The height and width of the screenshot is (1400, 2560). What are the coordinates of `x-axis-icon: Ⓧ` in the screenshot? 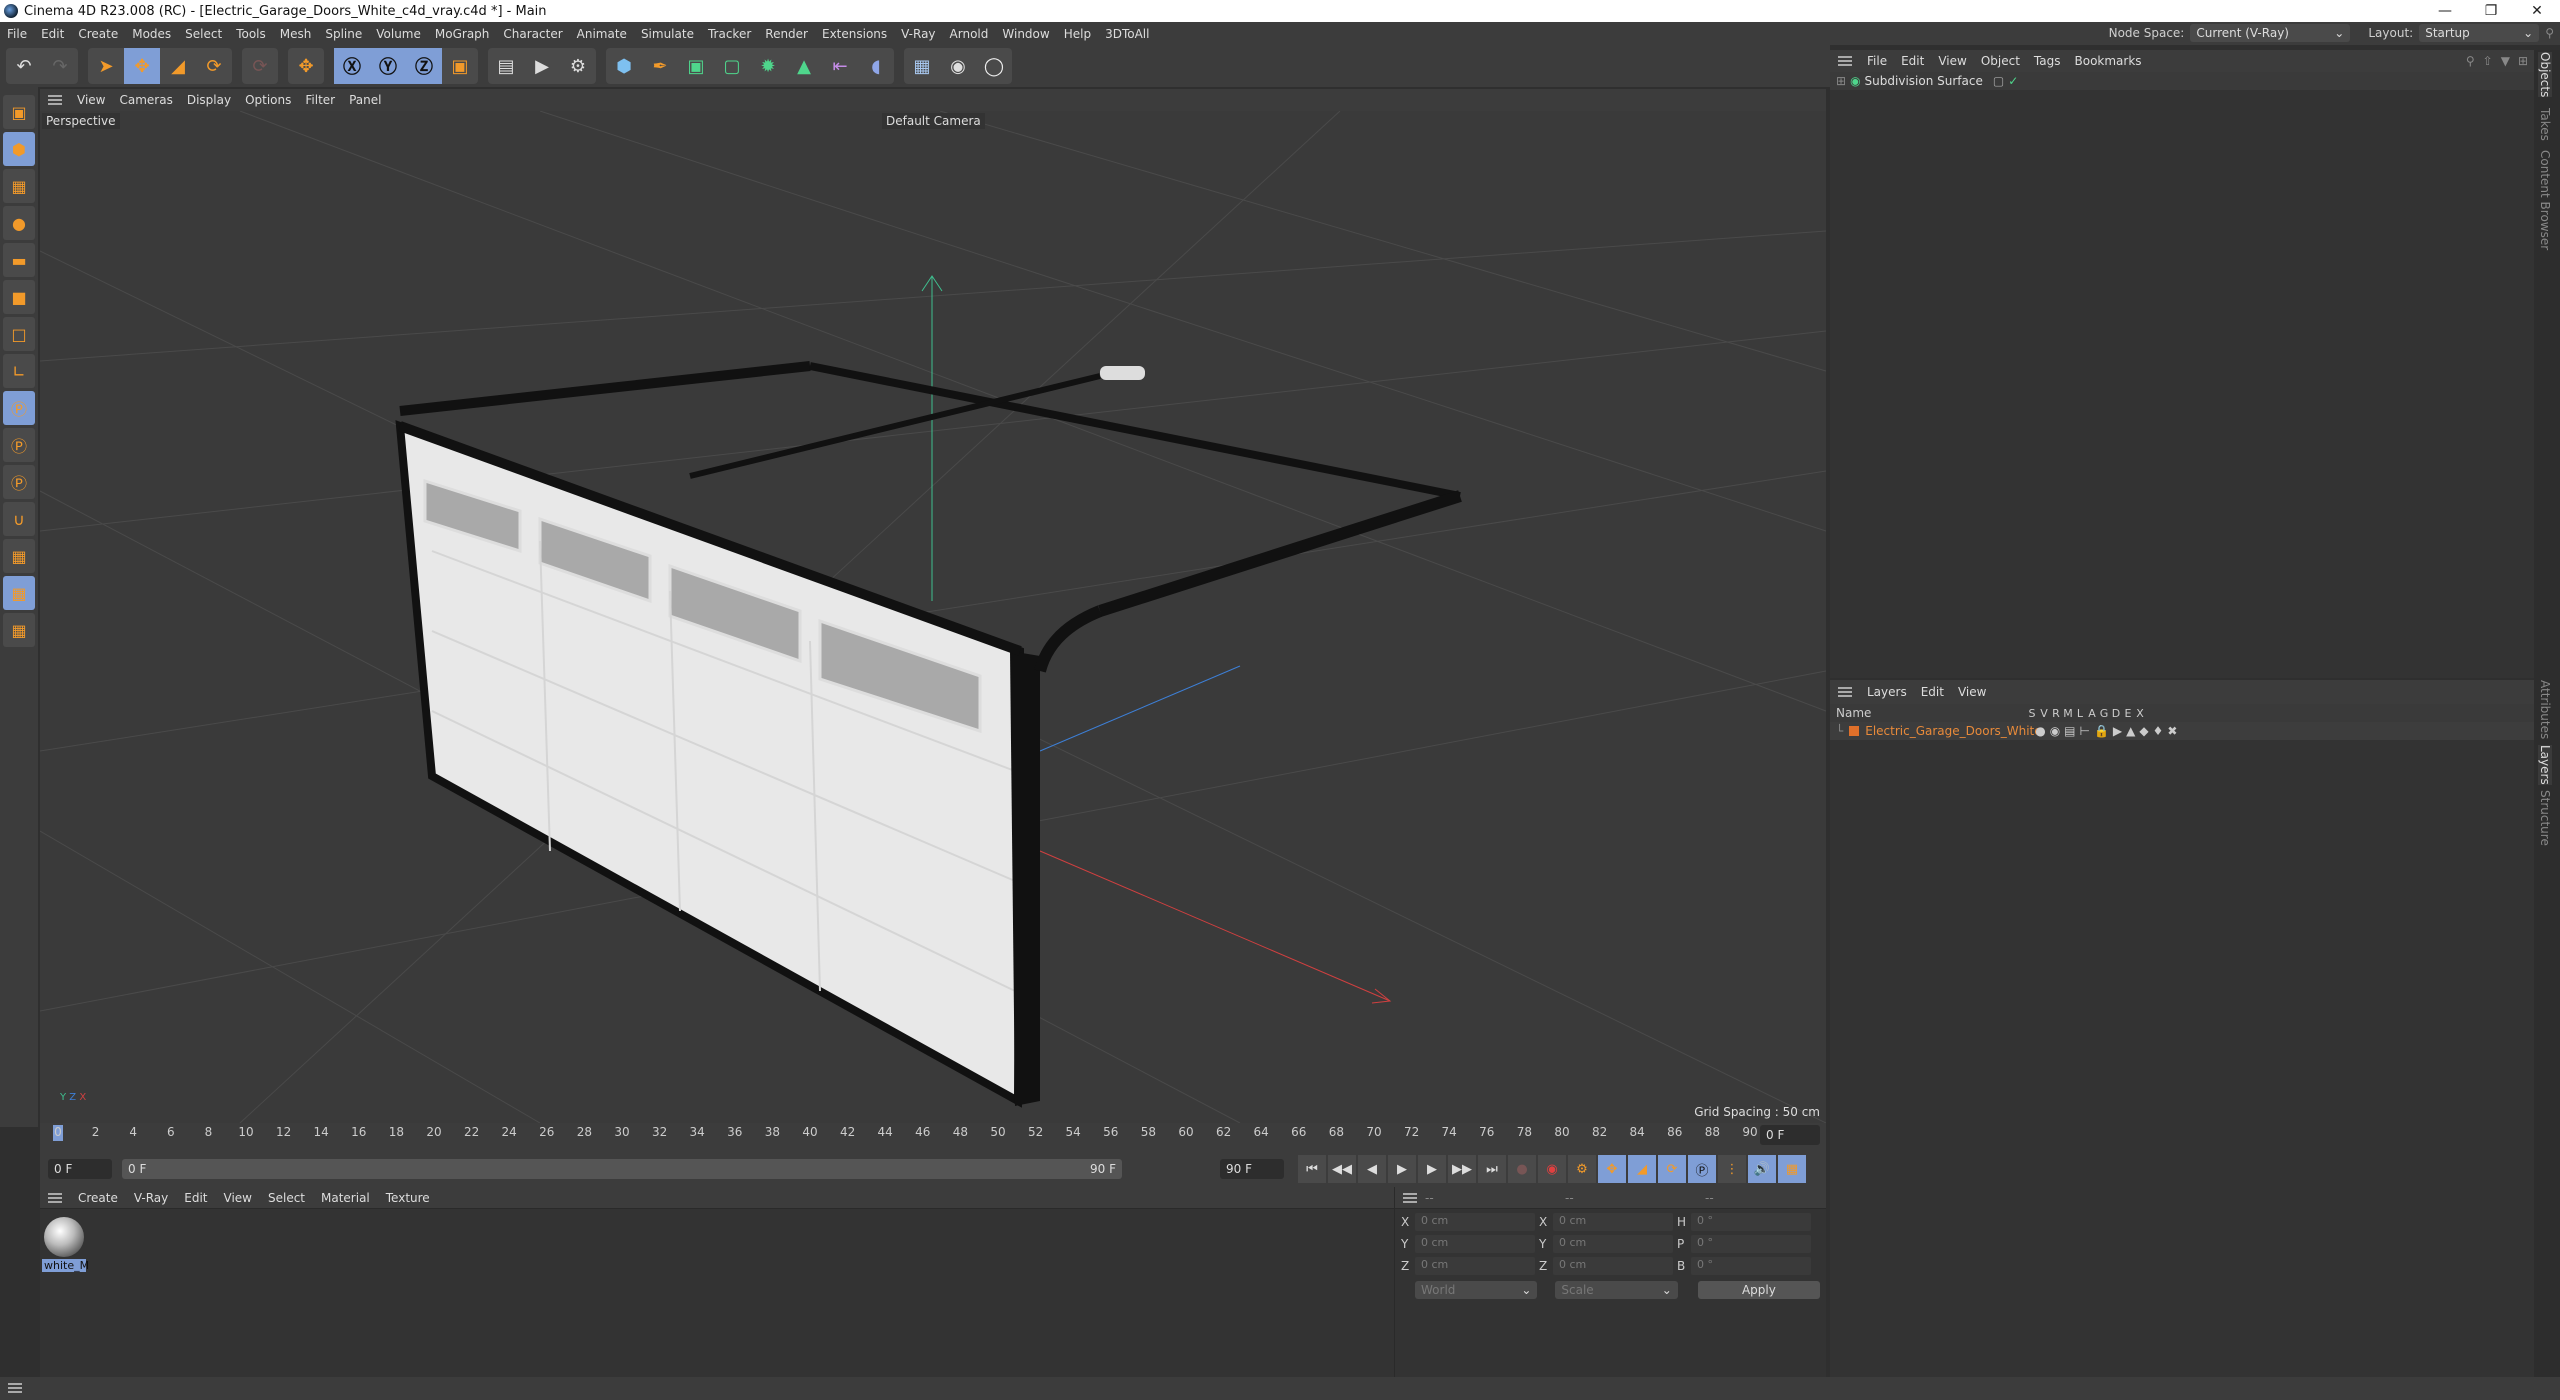 It's located at (352, 66).